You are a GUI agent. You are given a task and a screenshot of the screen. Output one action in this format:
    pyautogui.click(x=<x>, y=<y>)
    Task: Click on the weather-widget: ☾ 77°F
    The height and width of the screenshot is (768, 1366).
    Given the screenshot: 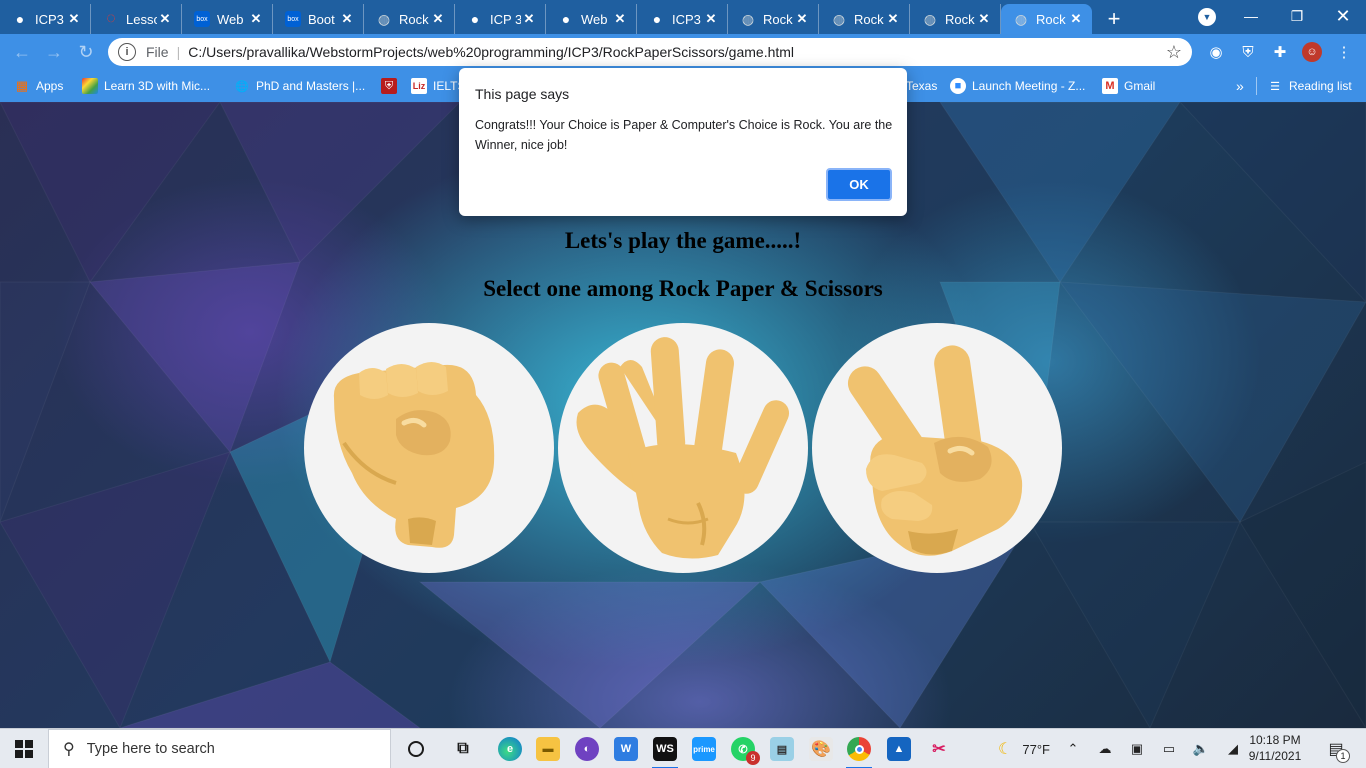 What is the action you would take?
    pyautogui.click(x=1024, y=748)
    